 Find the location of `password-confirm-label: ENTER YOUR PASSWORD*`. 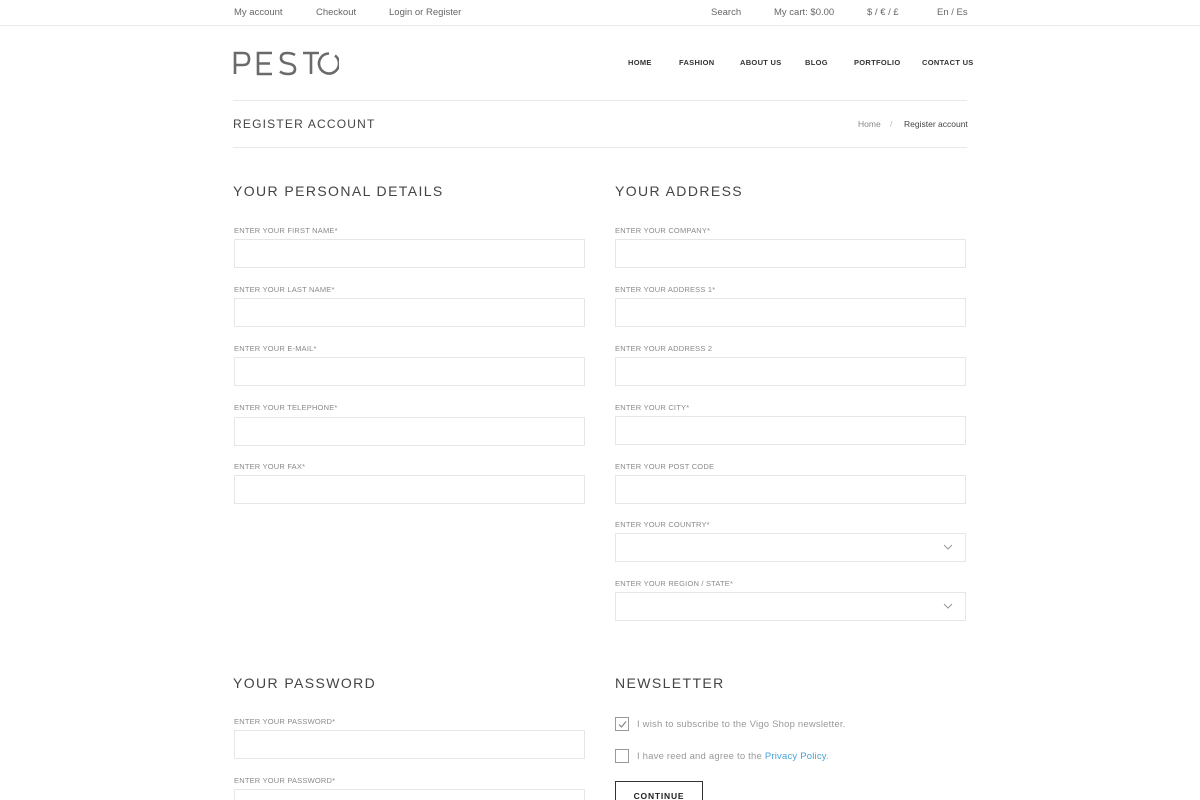

password-confirm-label: ENTER YOUR PASSWORD* is located at coordinates (285, 780).